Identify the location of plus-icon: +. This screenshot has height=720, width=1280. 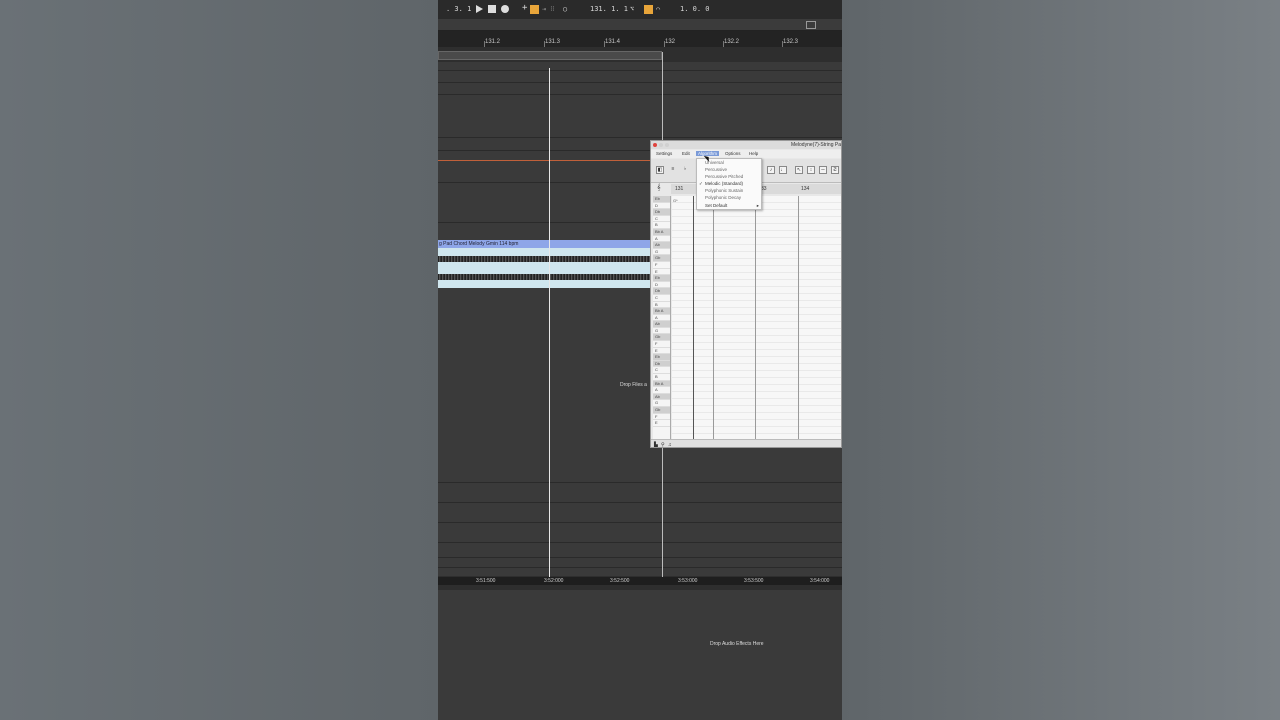
(524, 8).